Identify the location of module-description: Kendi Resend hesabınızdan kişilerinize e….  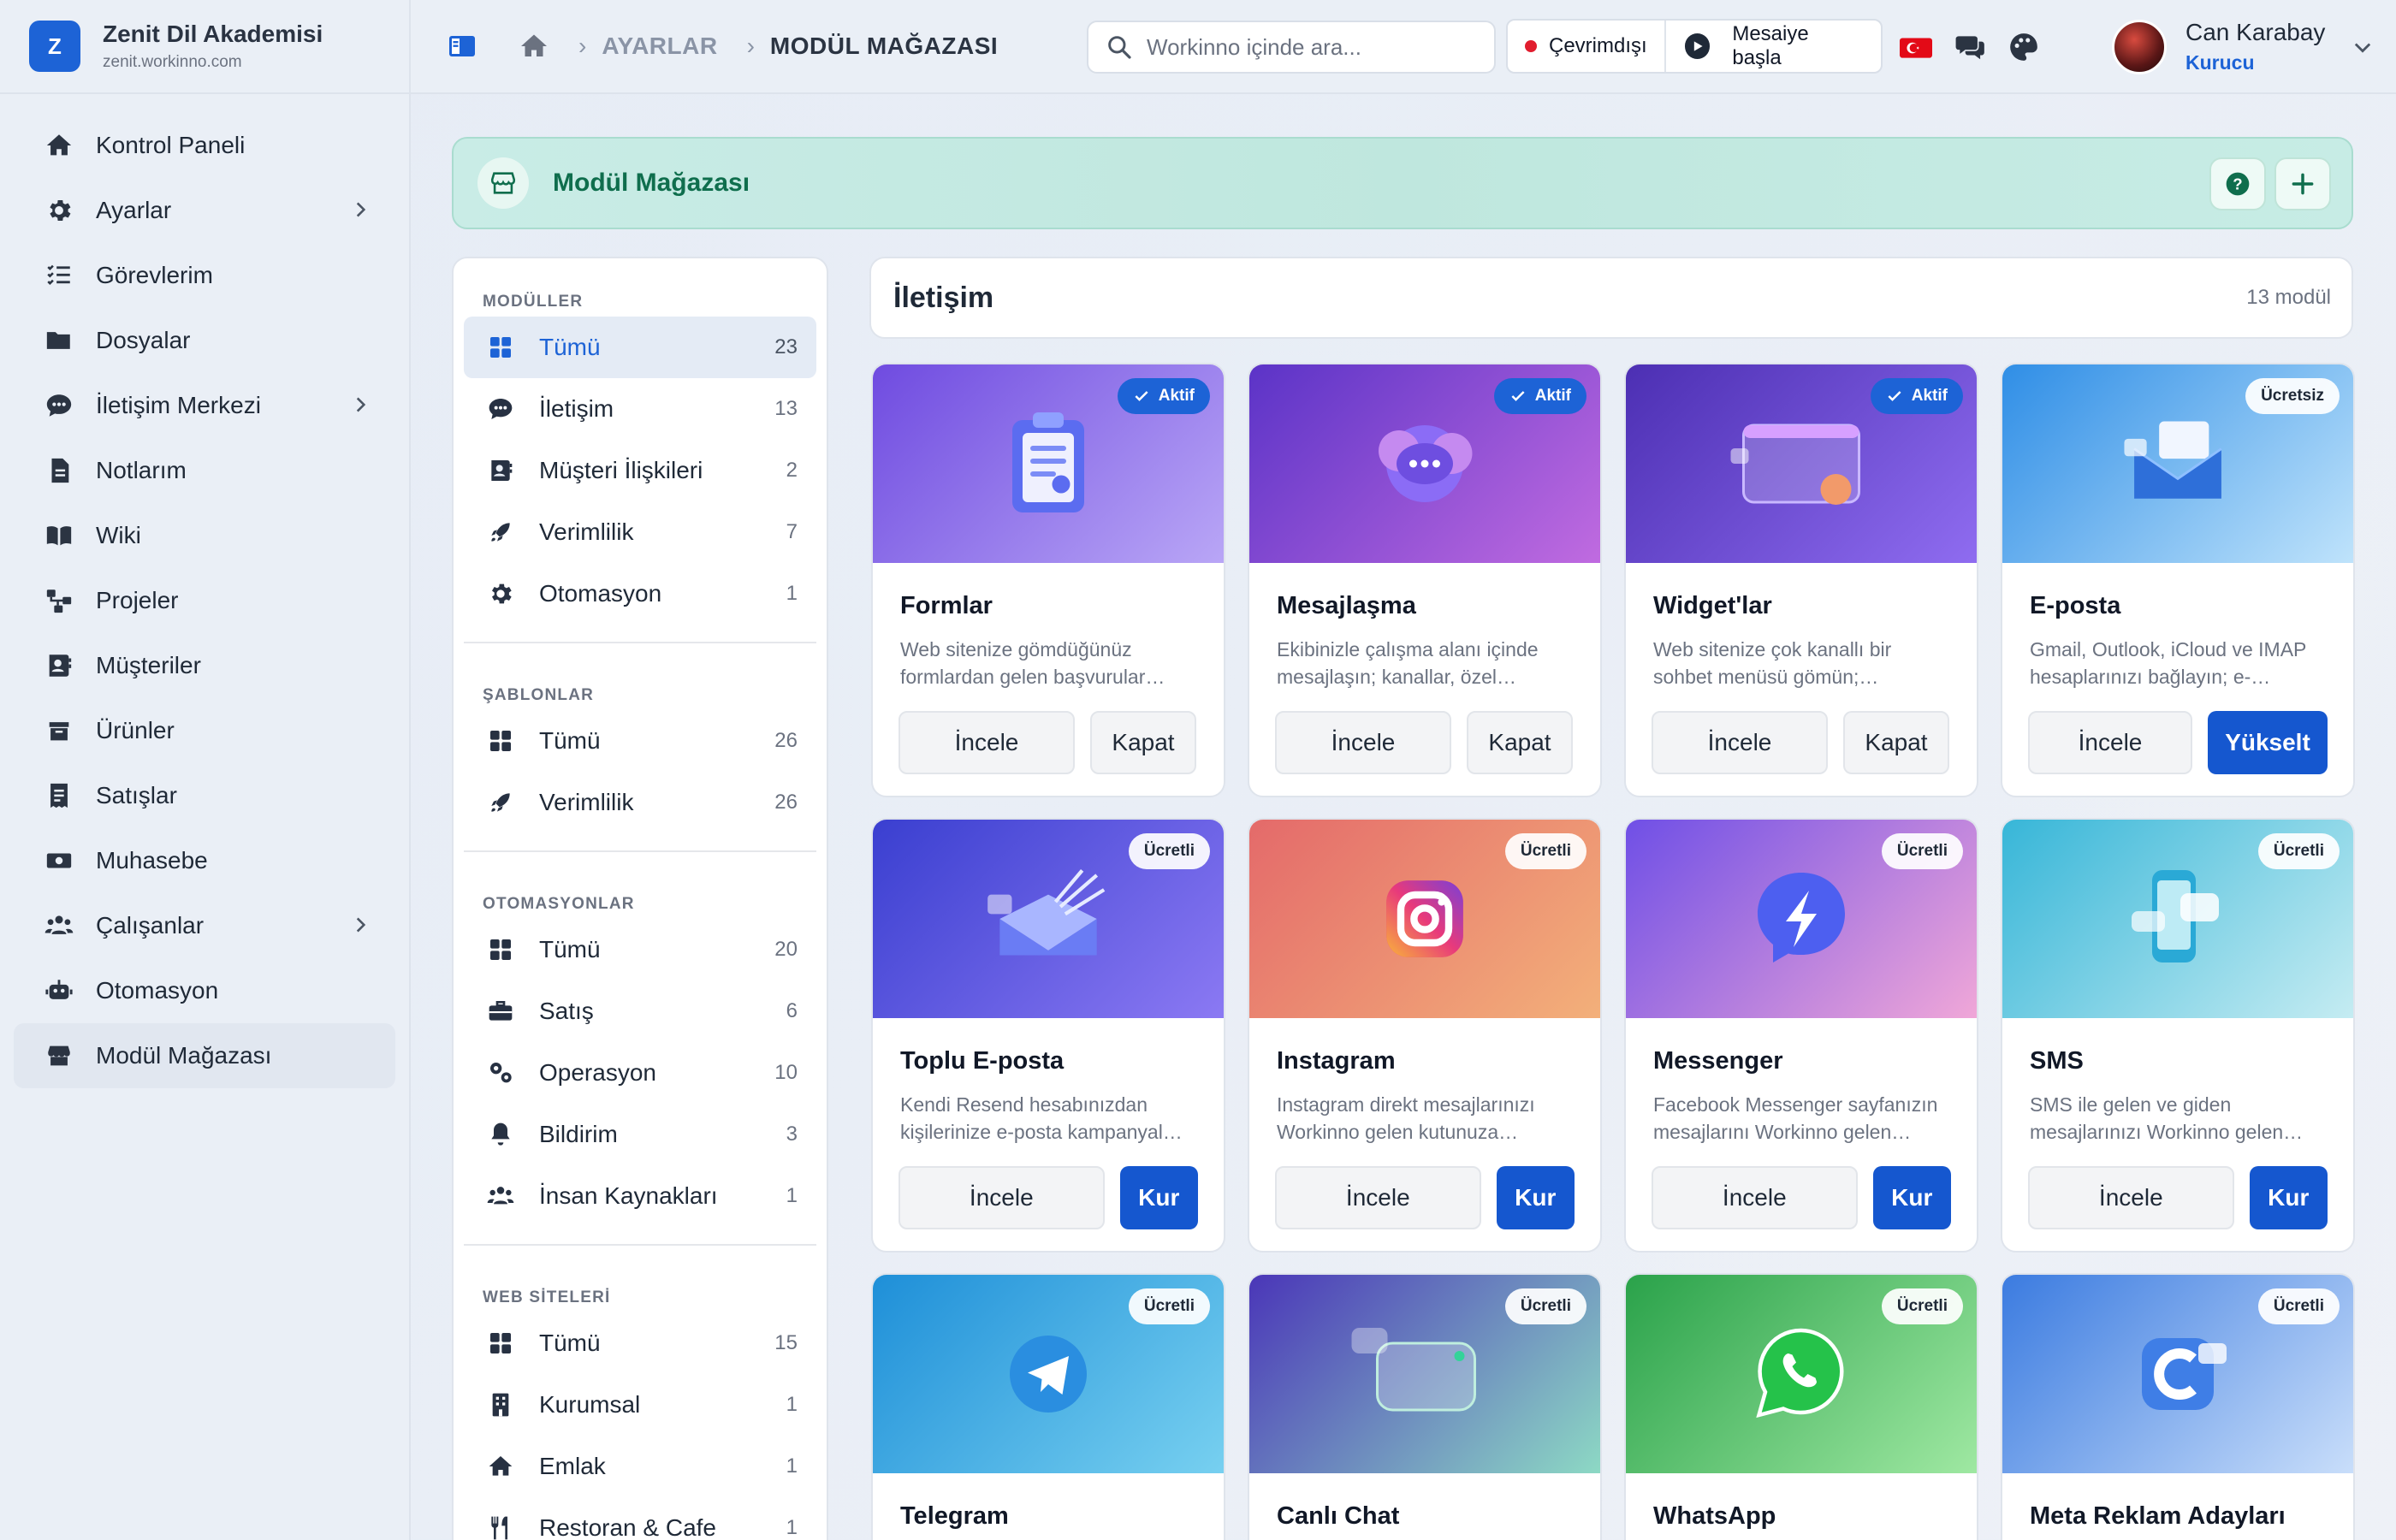
(1041, 1118).